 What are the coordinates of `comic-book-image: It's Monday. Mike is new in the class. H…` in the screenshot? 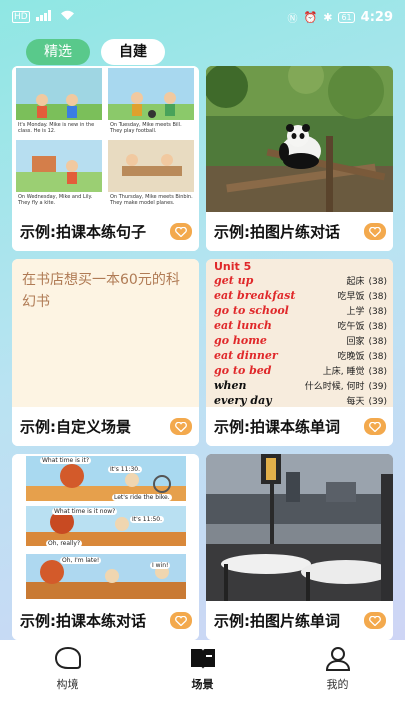 It's located at (105, 139).